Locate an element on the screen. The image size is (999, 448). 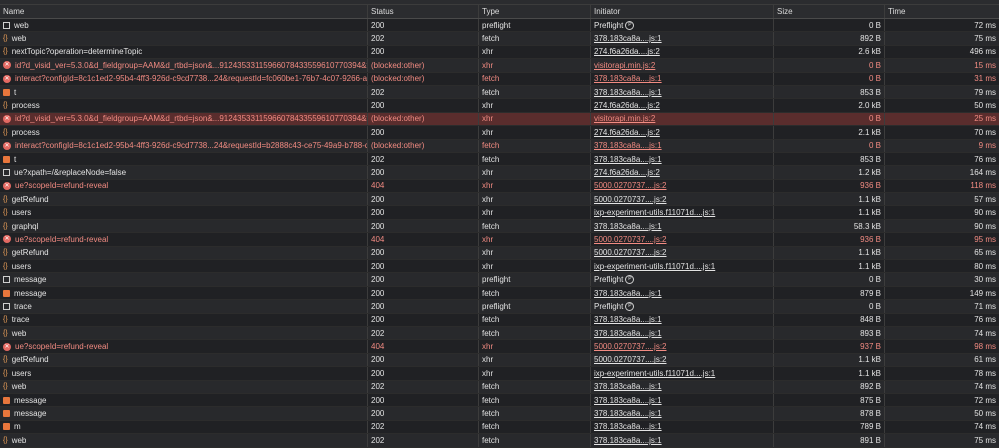
column-header-type: Type is located at coordinates (535, 11).